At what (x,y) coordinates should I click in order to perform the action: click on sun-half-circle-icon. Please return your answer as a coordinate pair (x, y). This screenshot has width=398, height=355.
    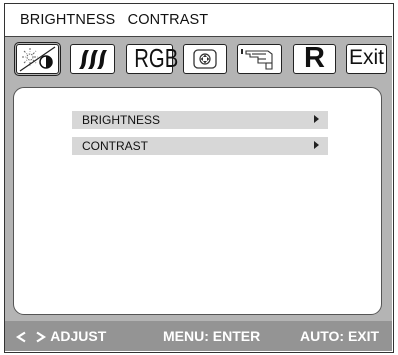
    Looking at the image, I should click on (37, 59).